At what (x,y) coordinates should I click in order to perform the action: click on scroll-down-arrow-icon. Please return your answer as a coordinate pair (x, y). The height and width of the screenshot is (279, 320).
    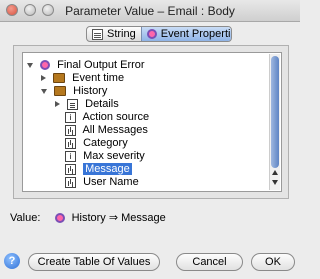
    Looking at the image, I should click on (275, 182).